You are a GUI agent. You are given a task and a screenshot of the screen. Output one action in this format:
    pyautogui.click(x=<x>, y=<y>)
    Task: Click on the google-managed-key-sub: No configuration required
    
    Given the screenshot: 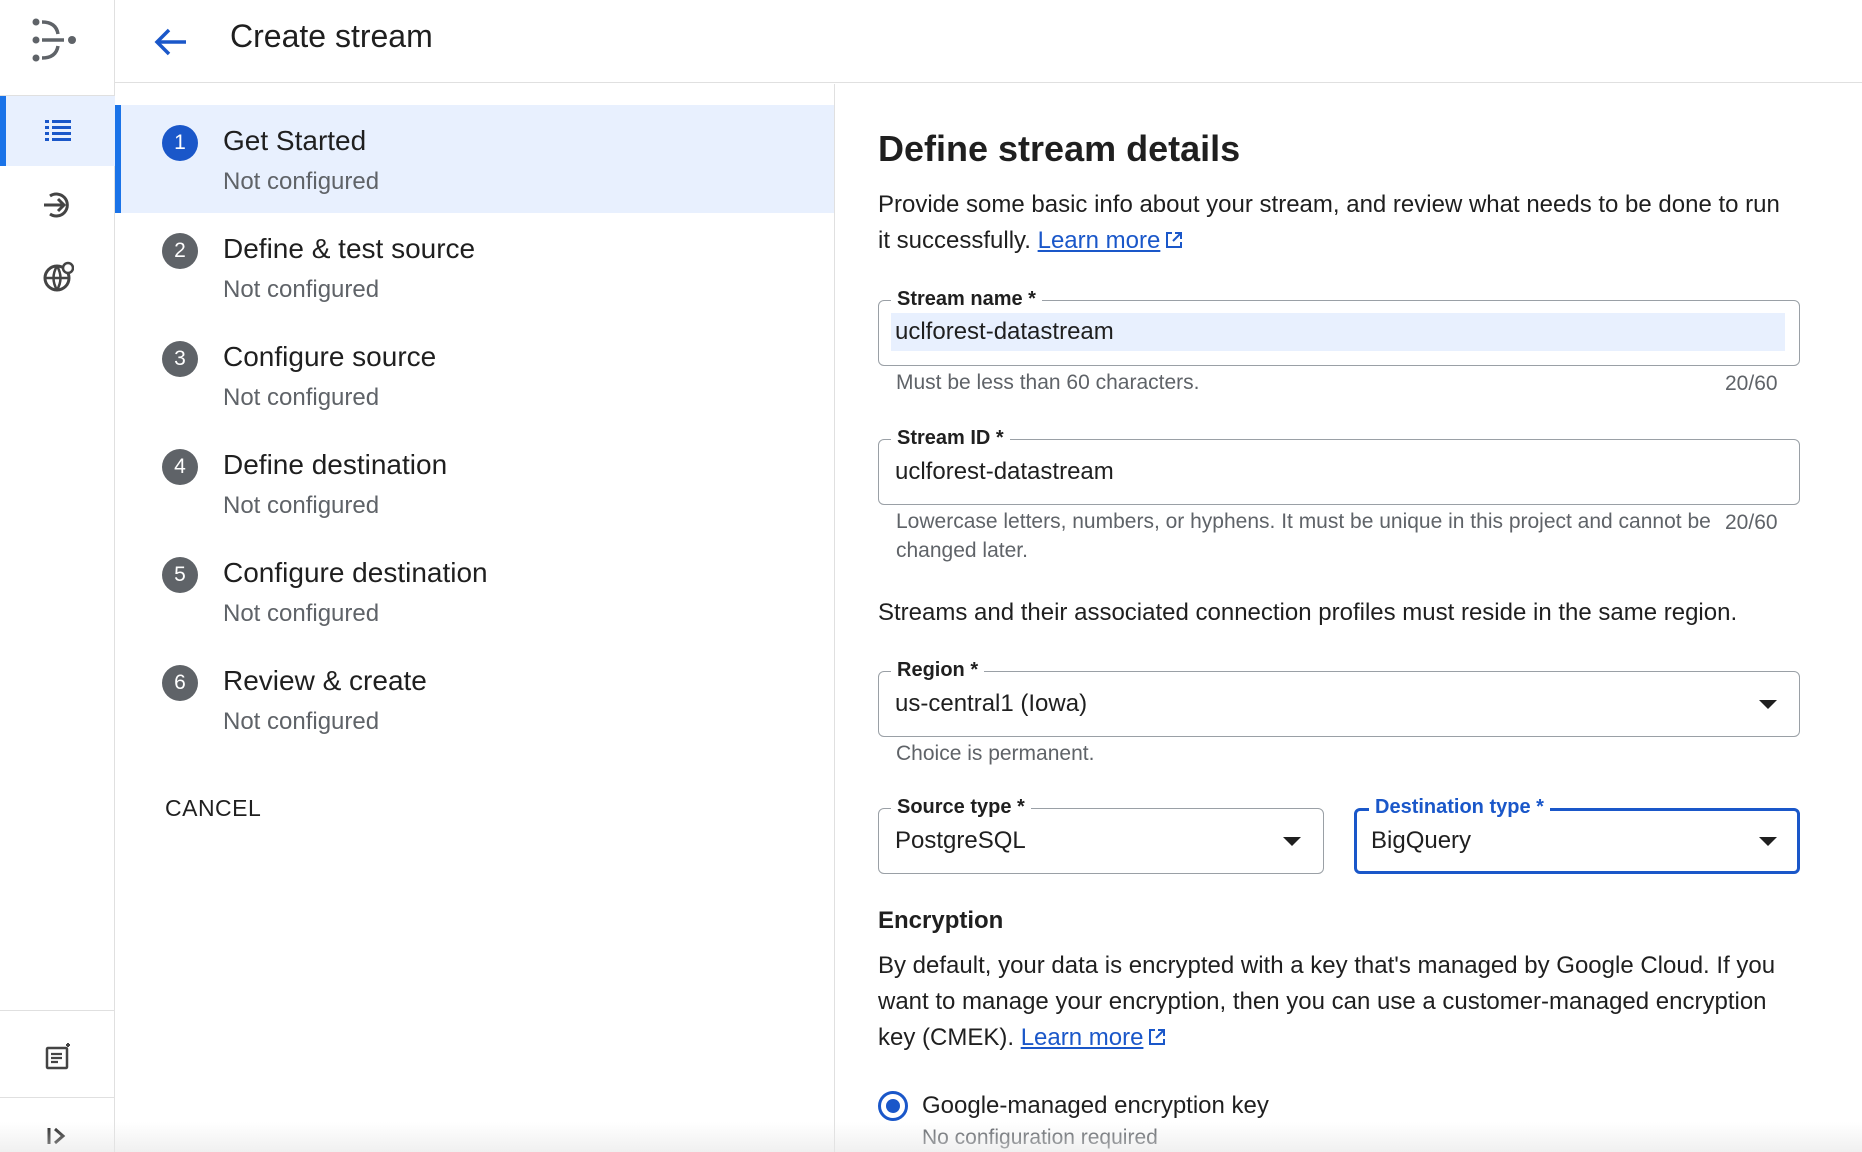 What is the action you would take?
    pyautogui.click(x=1040, y=1137)
    